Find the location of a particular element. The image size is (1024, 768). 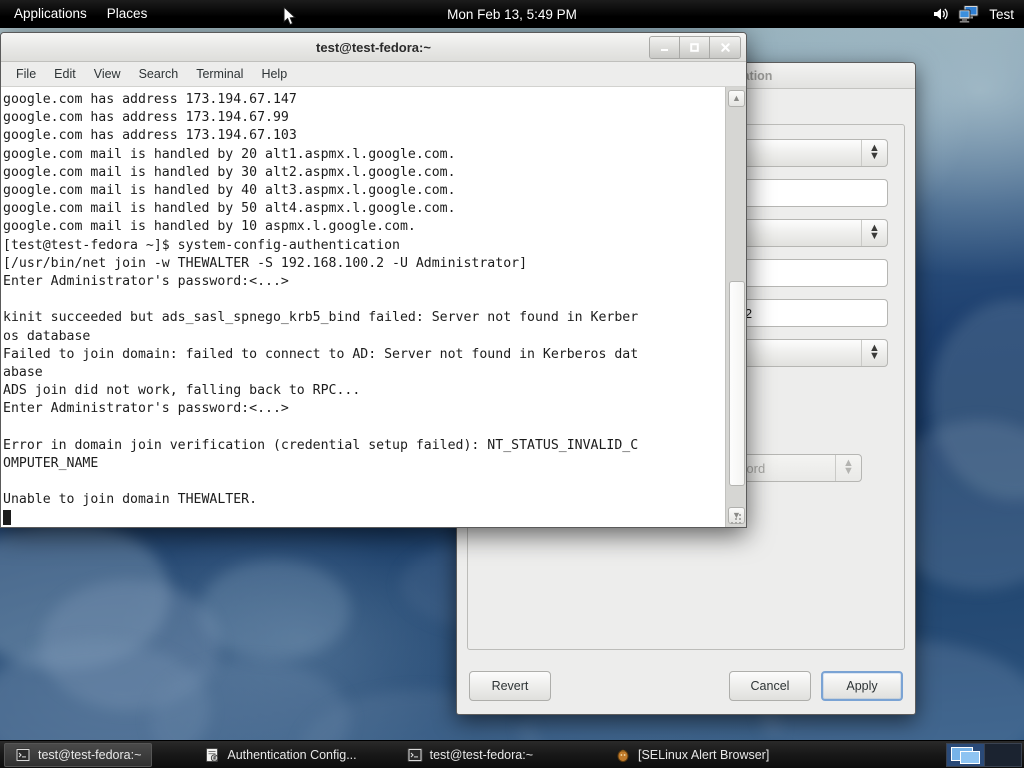

taskbar-item-terminal-2: test@test-fedora:~ is located at coordinates (470, 755).